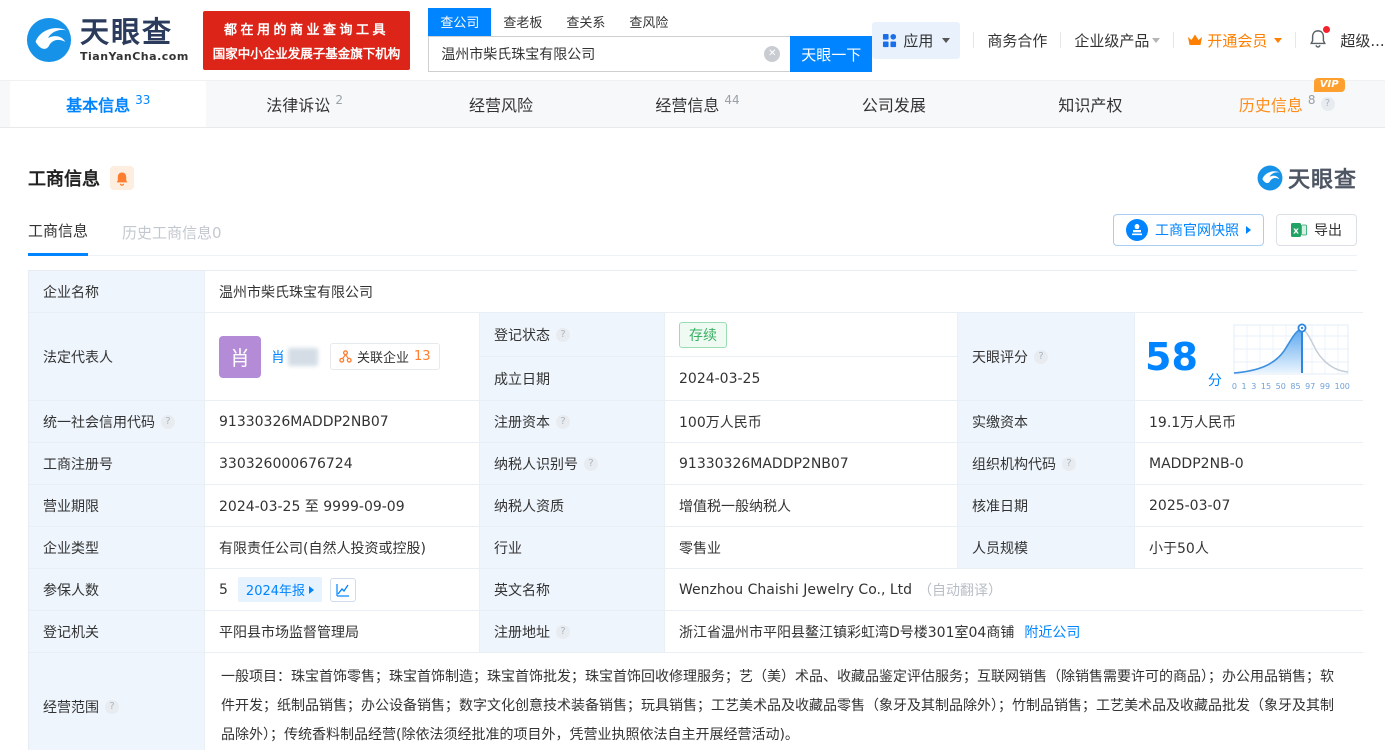 Image resolution: width=1385 pixels, height=750 pixels. Describe the element at coordinates (572, 632) in the screenshot. I see `address-label-cell: 注册地址?` at that location.